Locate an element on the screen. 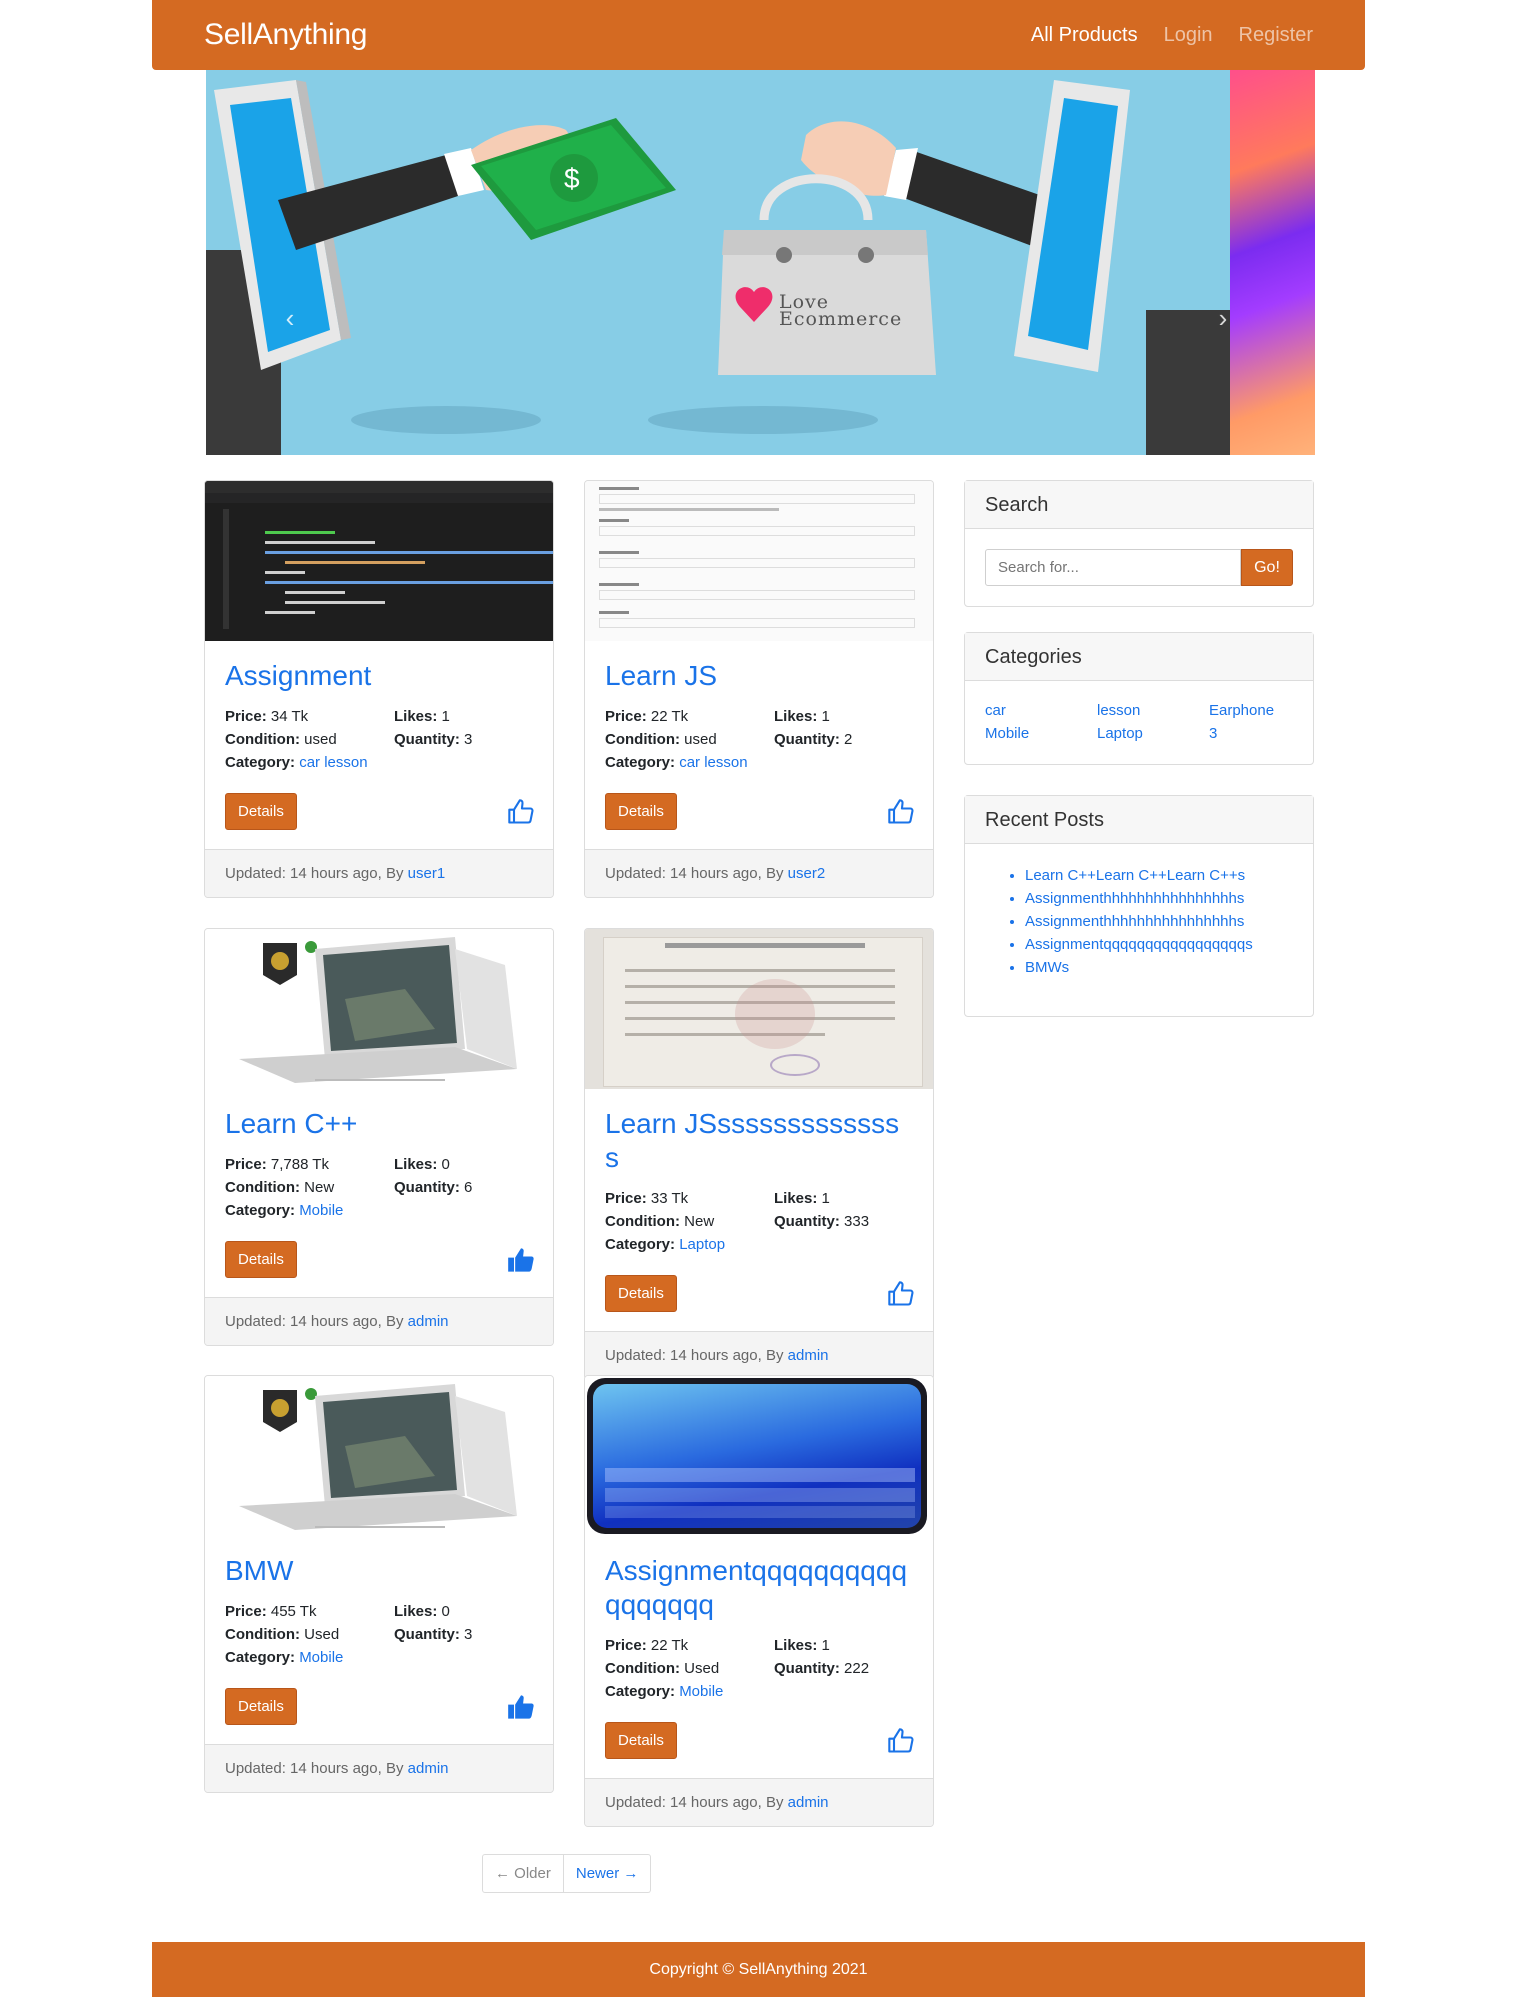 Image resolution: width=1517 pixels, height=1997 pixels. search-row: Go! is located at coordinates (1139, 567).